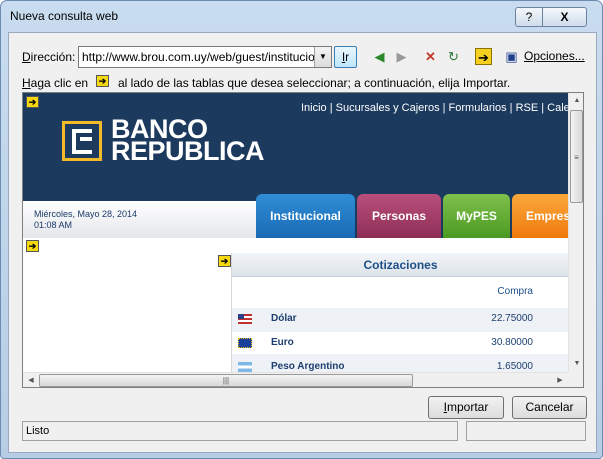 The width and height of the screenshot is (603, 459). What do you see at coordinates (549, 407) in the screenshot?
I see `cancel-button: Cancelar` at bounding box center [549, 407].